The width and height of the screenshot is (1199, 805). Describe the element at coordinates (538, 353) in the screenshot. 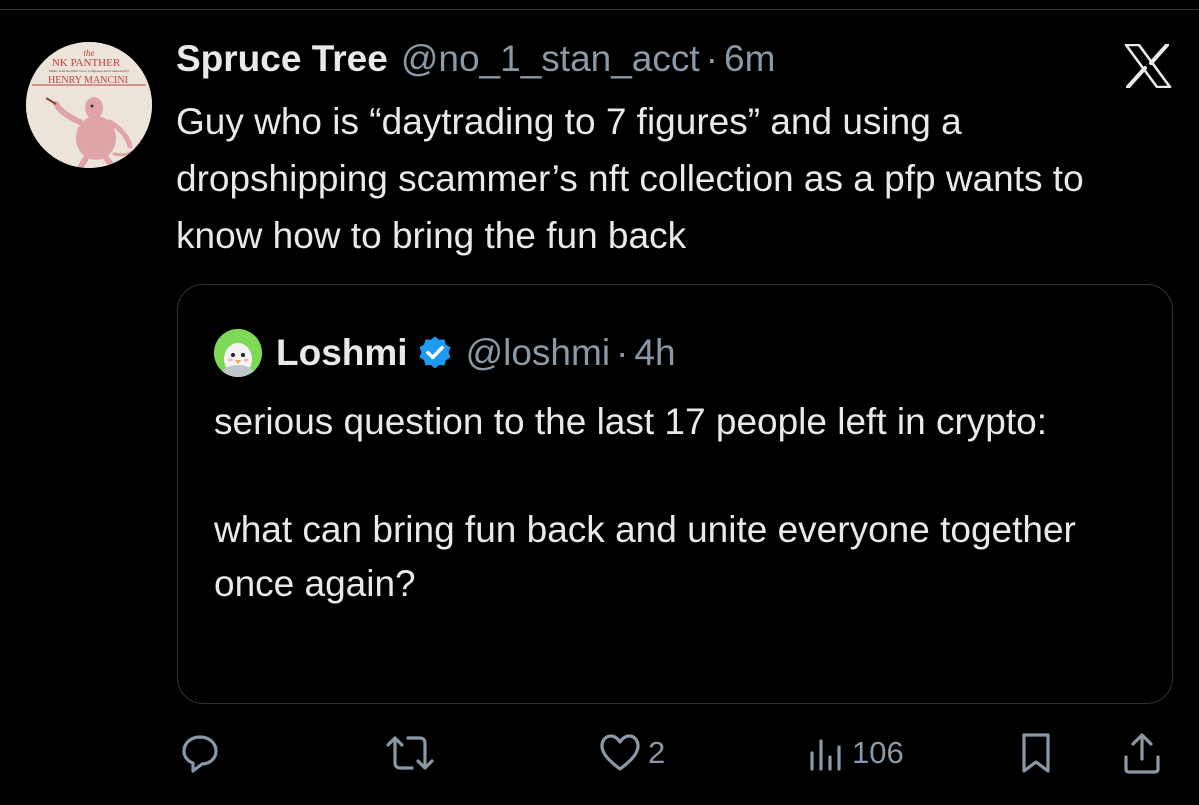

I see `quoted-author-handle: @loshmi` at that location.